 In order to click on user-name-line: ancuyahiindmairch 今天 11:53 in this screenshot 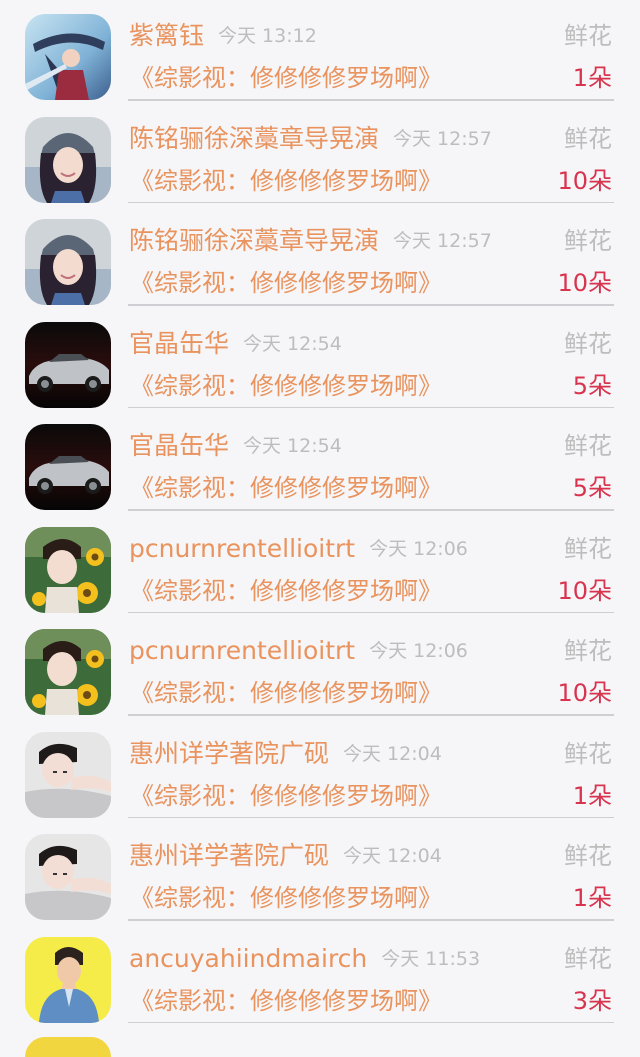, I will do `click(304, 959)`.